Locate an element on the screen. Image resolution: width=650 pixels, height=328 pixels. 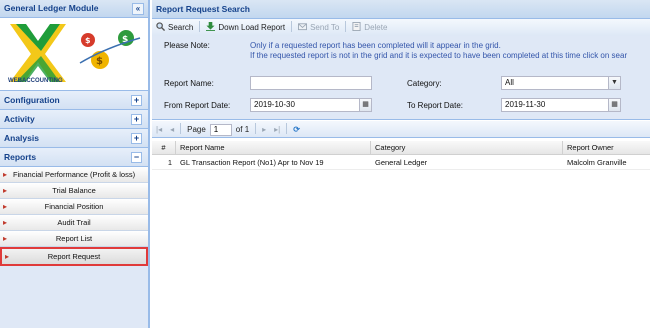
column-header-report-owner: Report Owner is located at coordinates (606, 148).